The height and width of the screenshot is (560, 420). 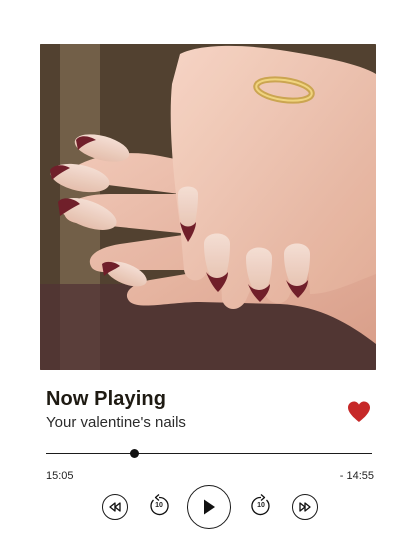 What do you see at coordinates (60, 476) in the screenshot?
I see `elapsed-time: 15:05` at bounding box center [60, 476].